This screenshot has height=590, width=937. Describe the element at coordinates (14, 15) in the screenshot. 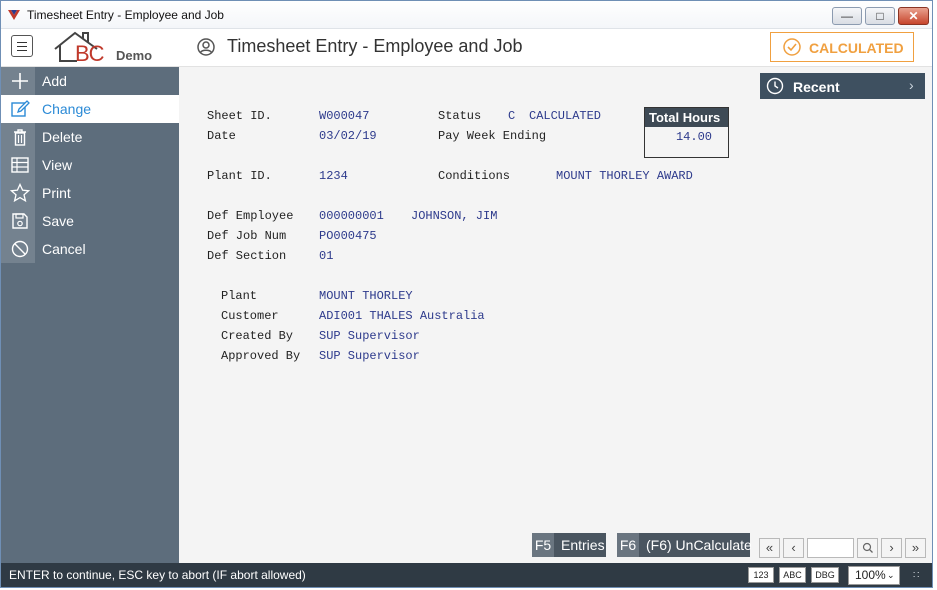

I see `app-logo-icon` at that location.